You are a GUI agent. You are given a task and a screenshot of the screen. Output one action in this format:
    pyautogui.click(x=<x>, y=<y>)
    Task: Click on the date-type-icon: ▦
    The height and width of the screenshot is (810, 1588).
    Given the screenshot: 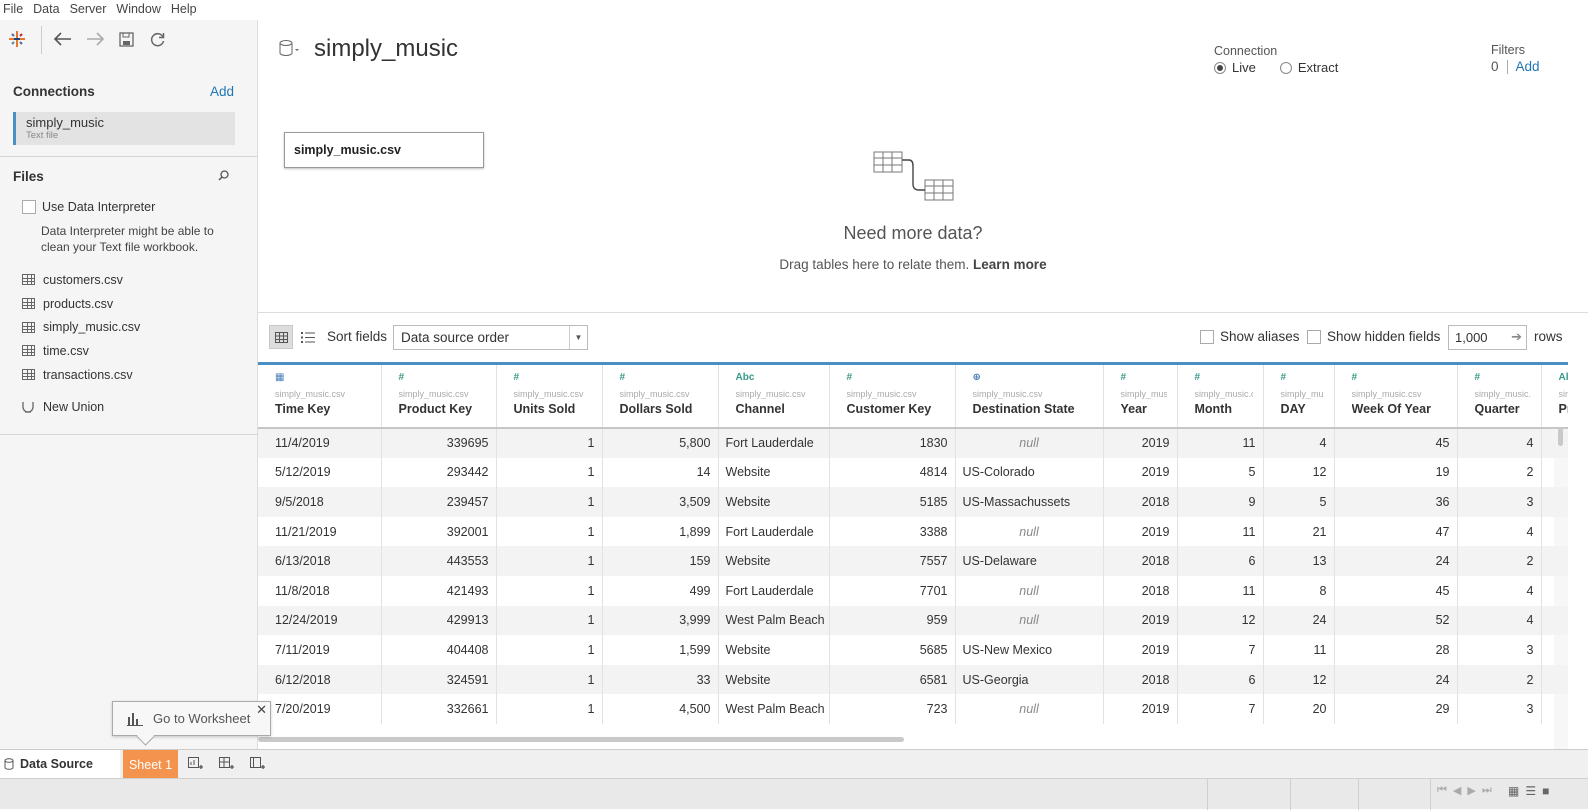 What is the action you would take?
    pyautogui.click(x=323, y=380)
    